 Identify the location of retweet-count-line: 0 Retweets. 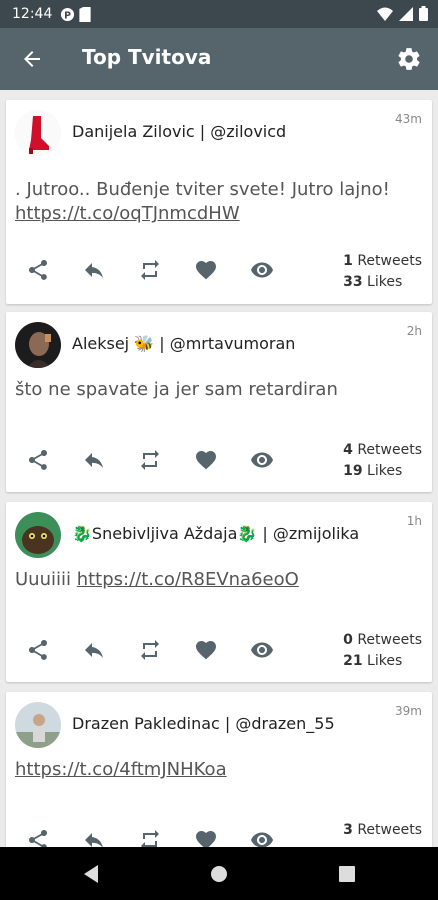
(382, 640).